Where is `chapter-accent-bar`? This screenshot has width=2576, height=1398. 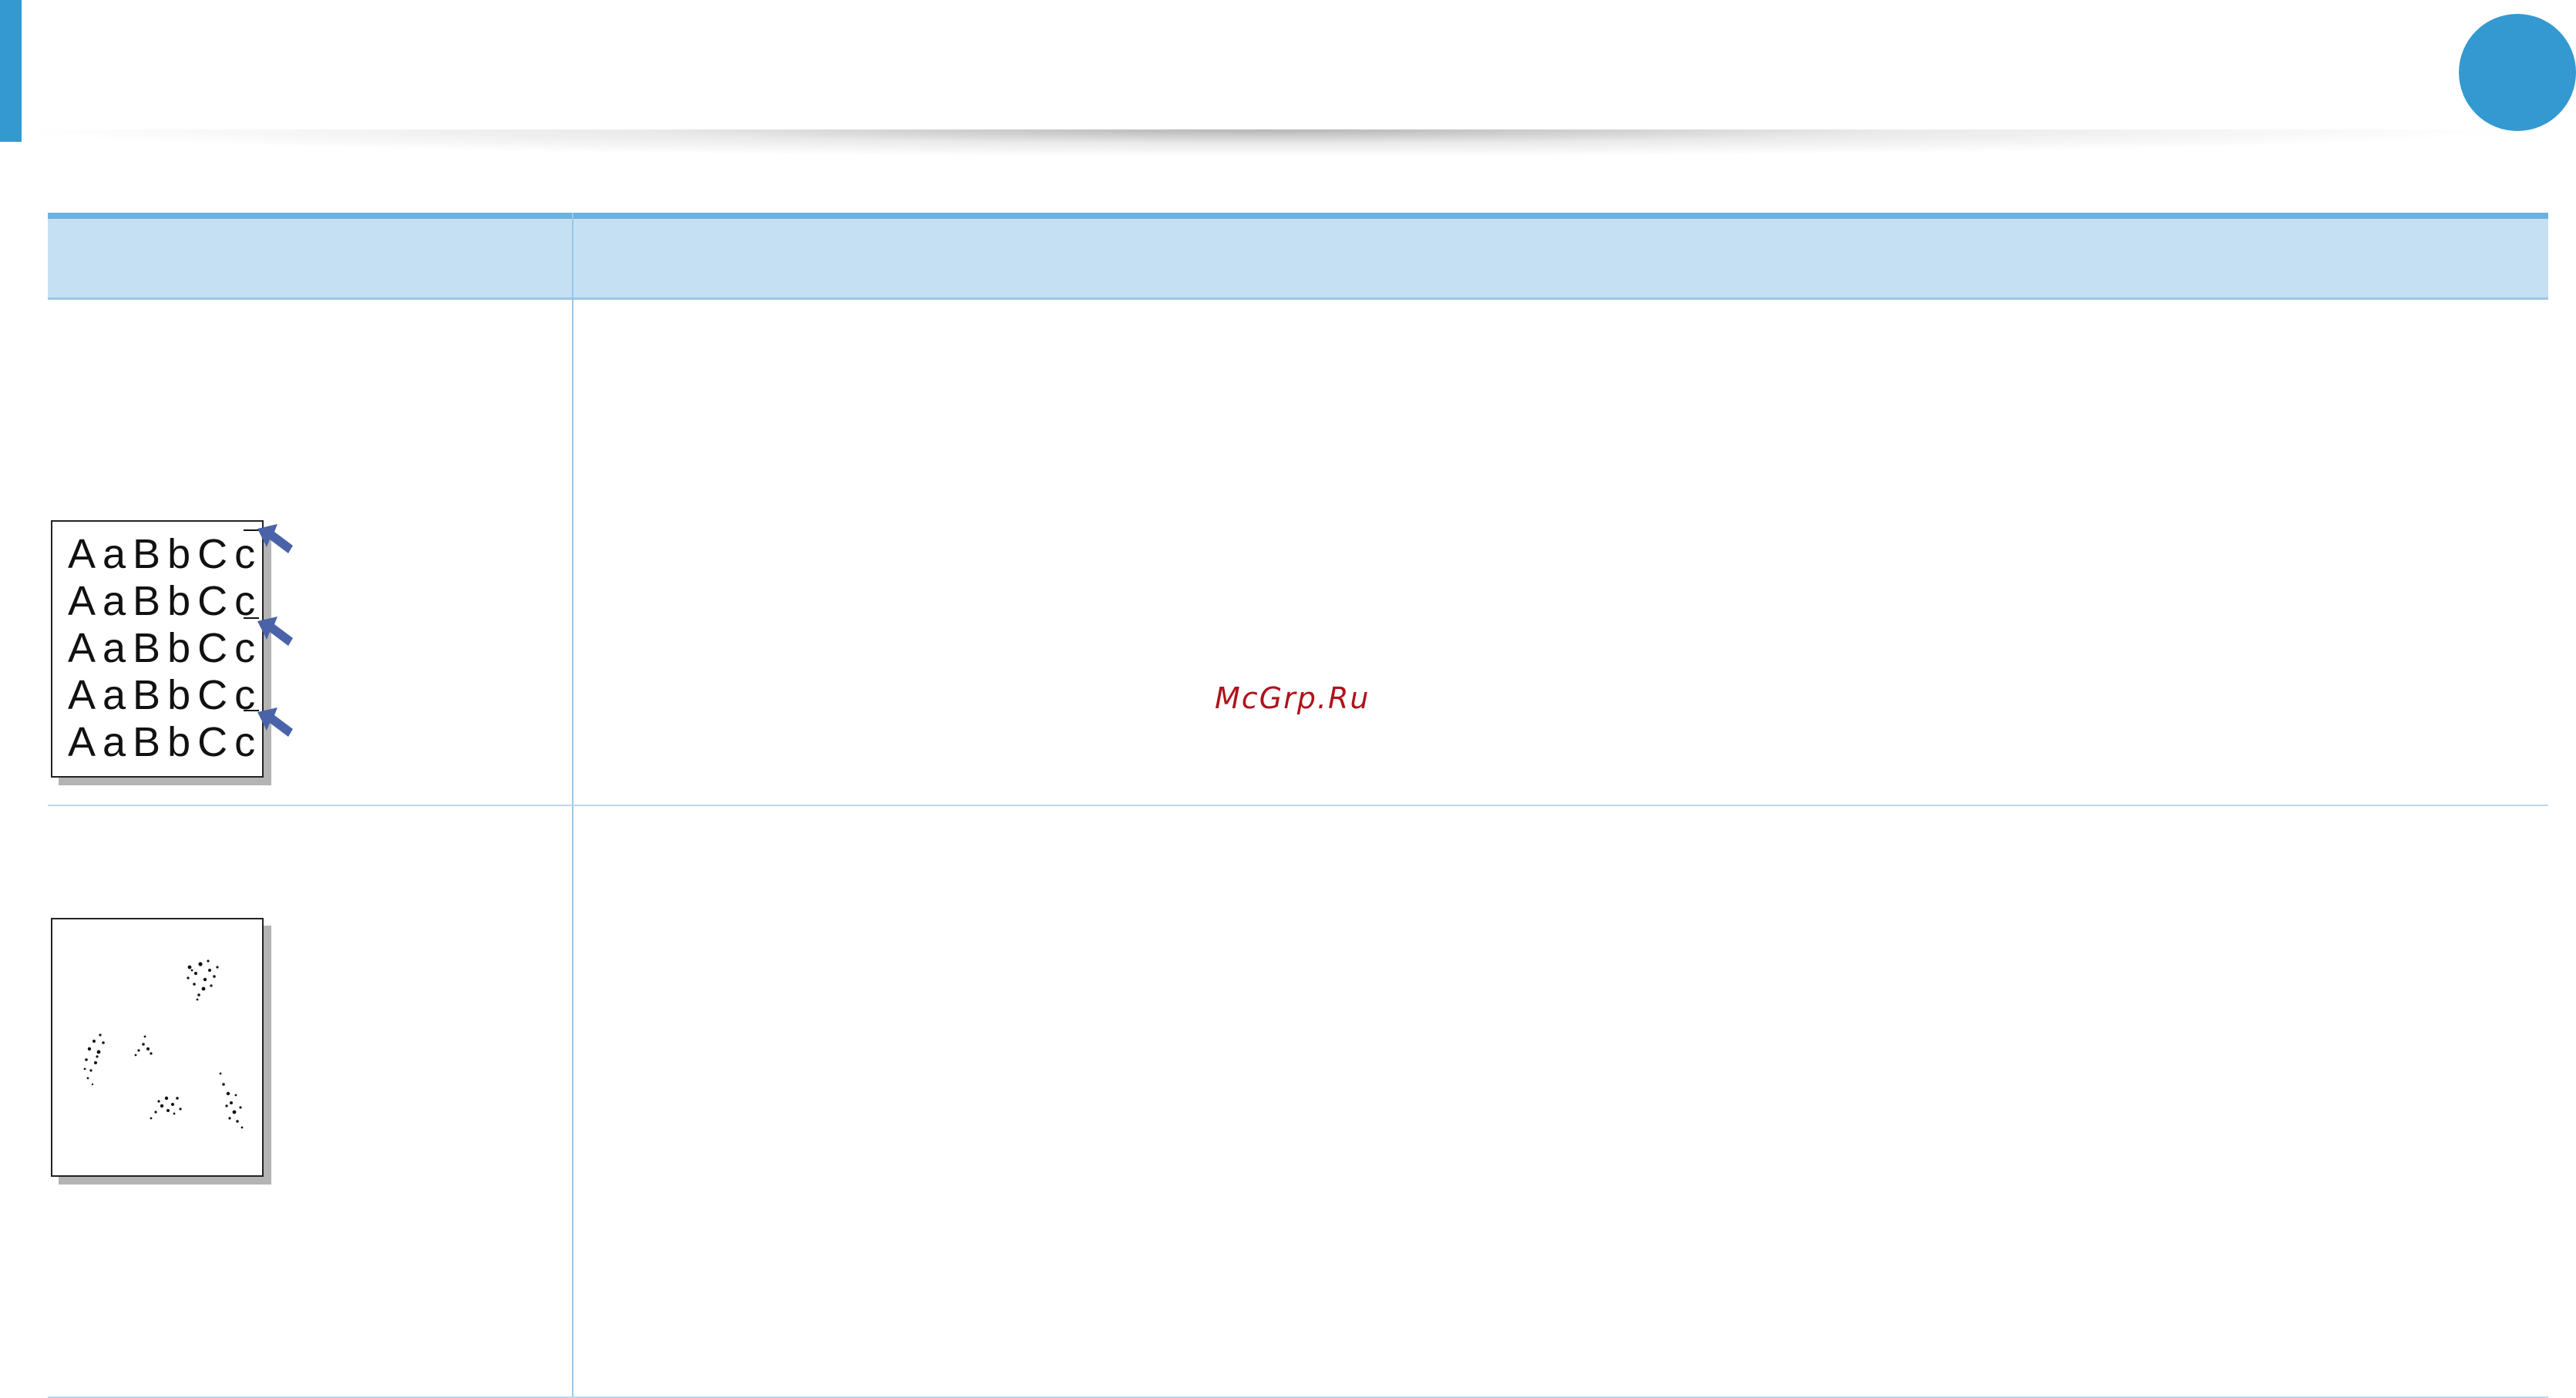 chapter-accent-bar is located at coordinates (11, 71).